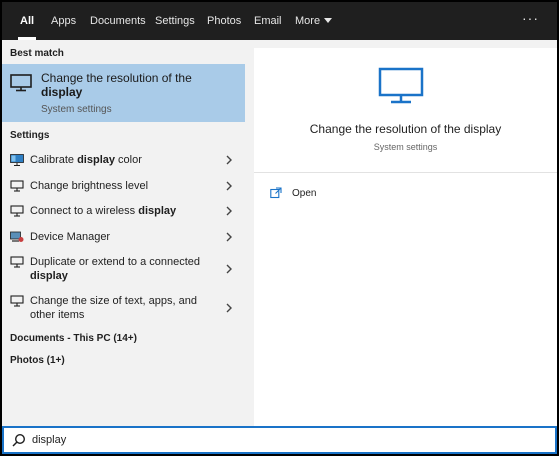  Describe the element at coordinates (116, 85) in the screenshot. I see `best-match-title: Change the resolution of the display` at that location.